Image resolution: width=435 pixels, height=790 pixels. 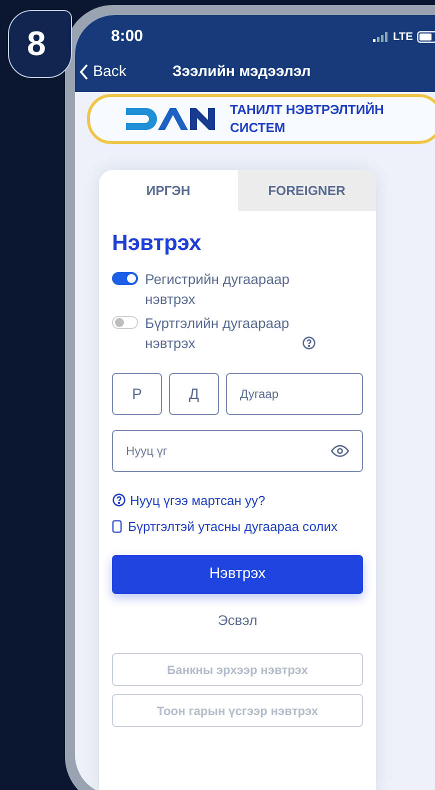 I want to click on dan-logo-icon, so click(x=171, y=119).